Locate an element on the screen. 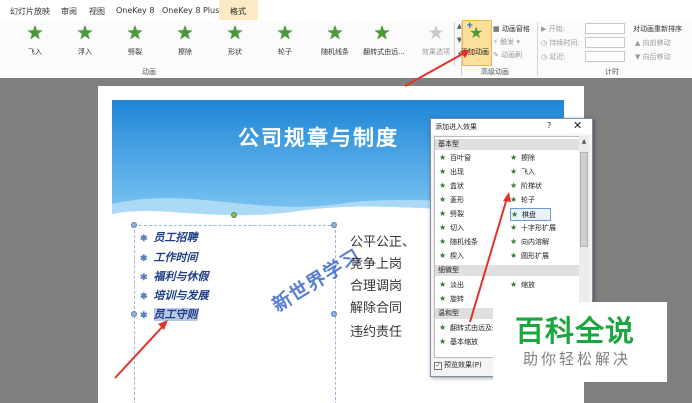 This screenshot has width=692, height=403. logo-main-text: 百科全说 is located at coordinates (575, 331).